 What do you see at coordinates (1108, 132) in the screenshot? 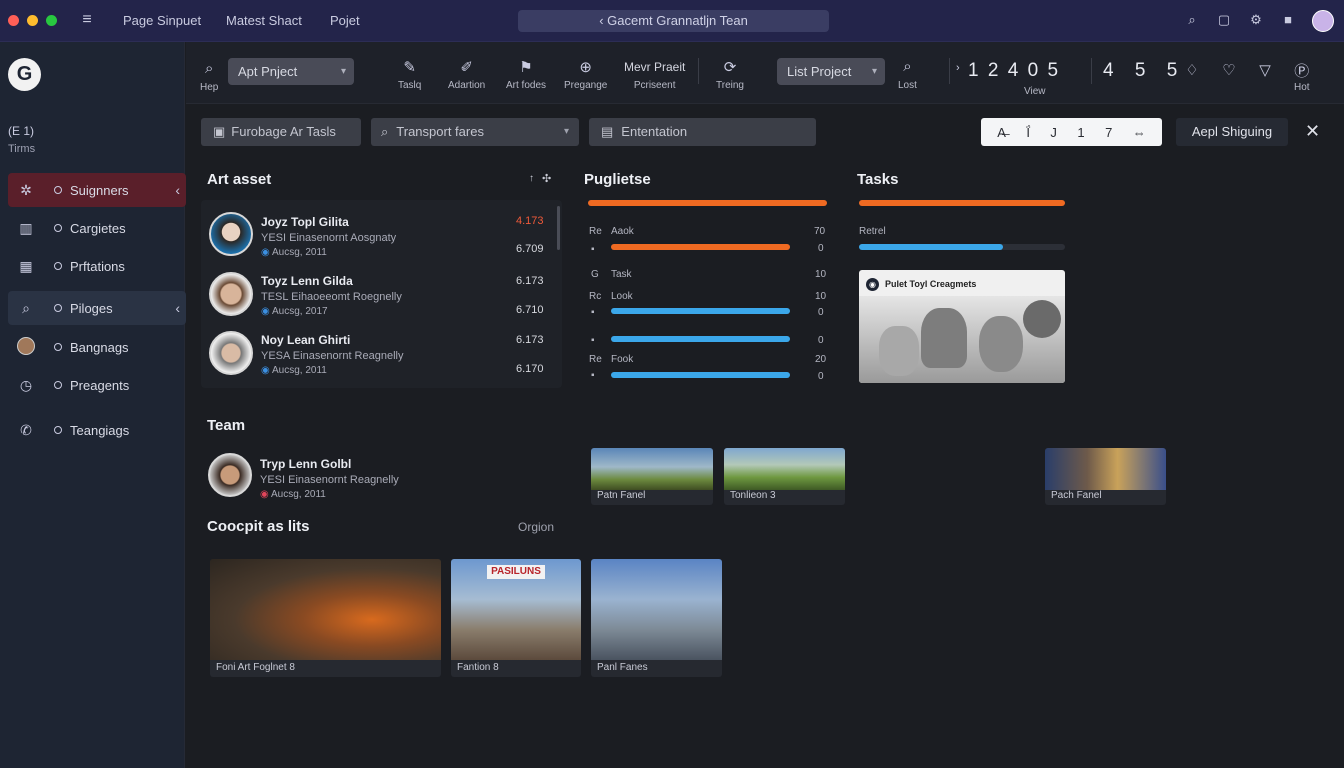
I see `format-tool: 7` at bounding box center [1108, 132].